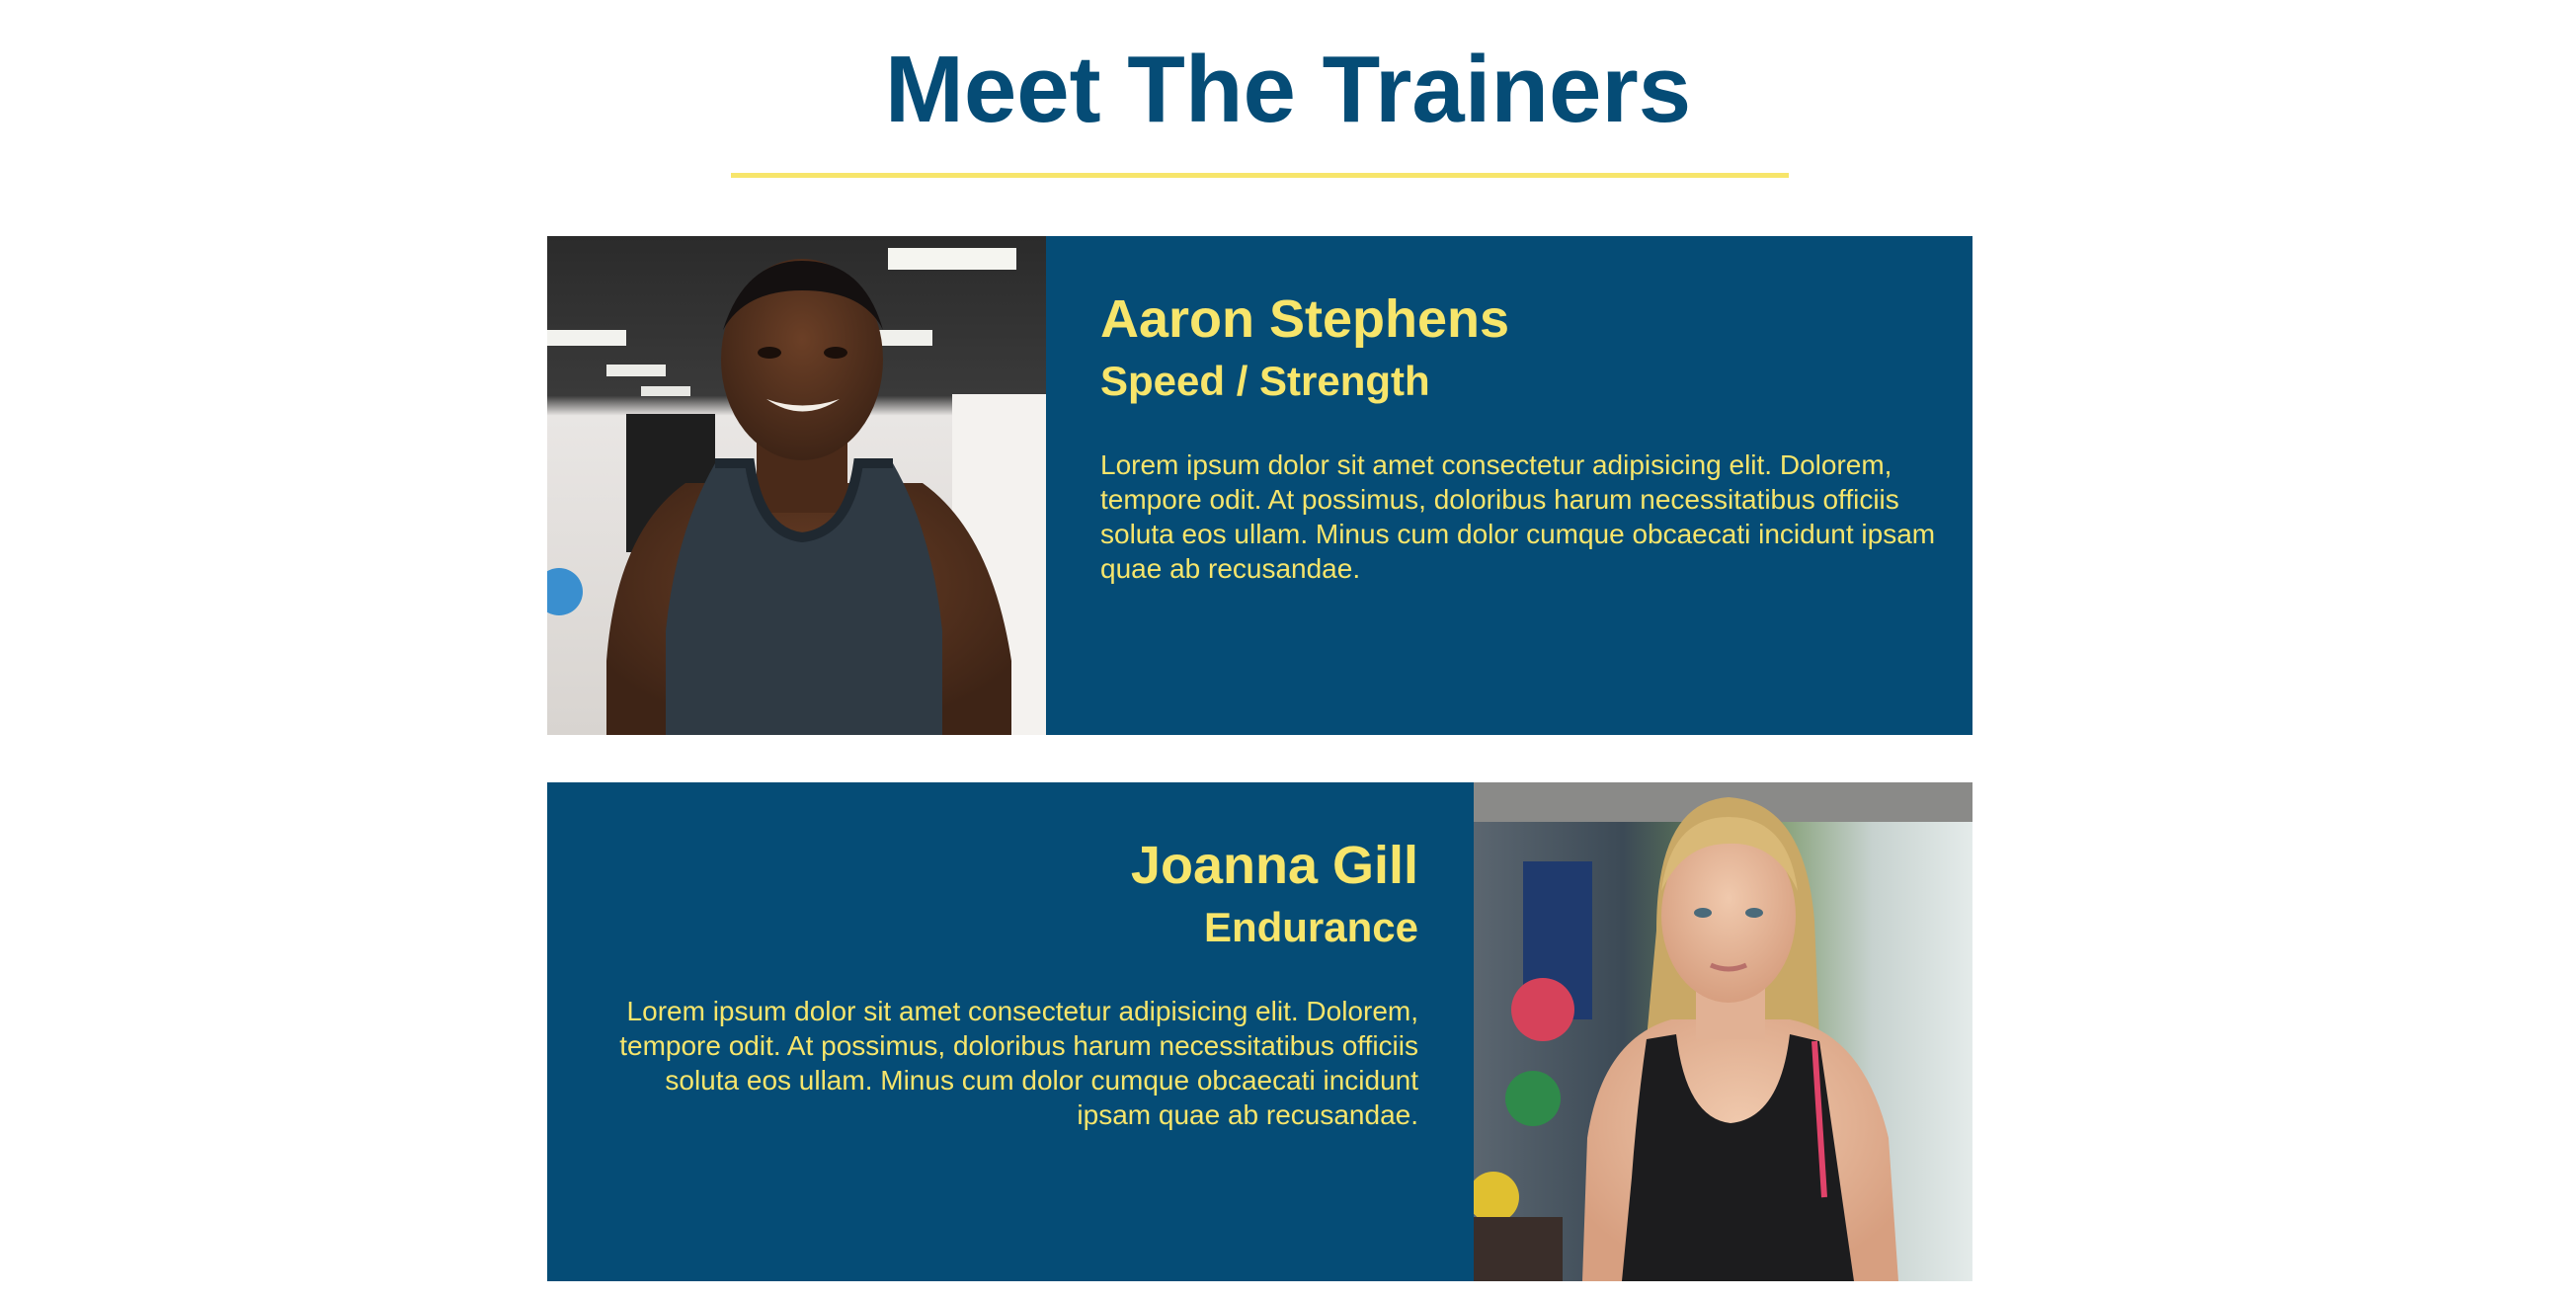  What do you see at coordinates (1260, 175) in the screenshot?
I see `title-underline` at bounding box center [1260, 175].